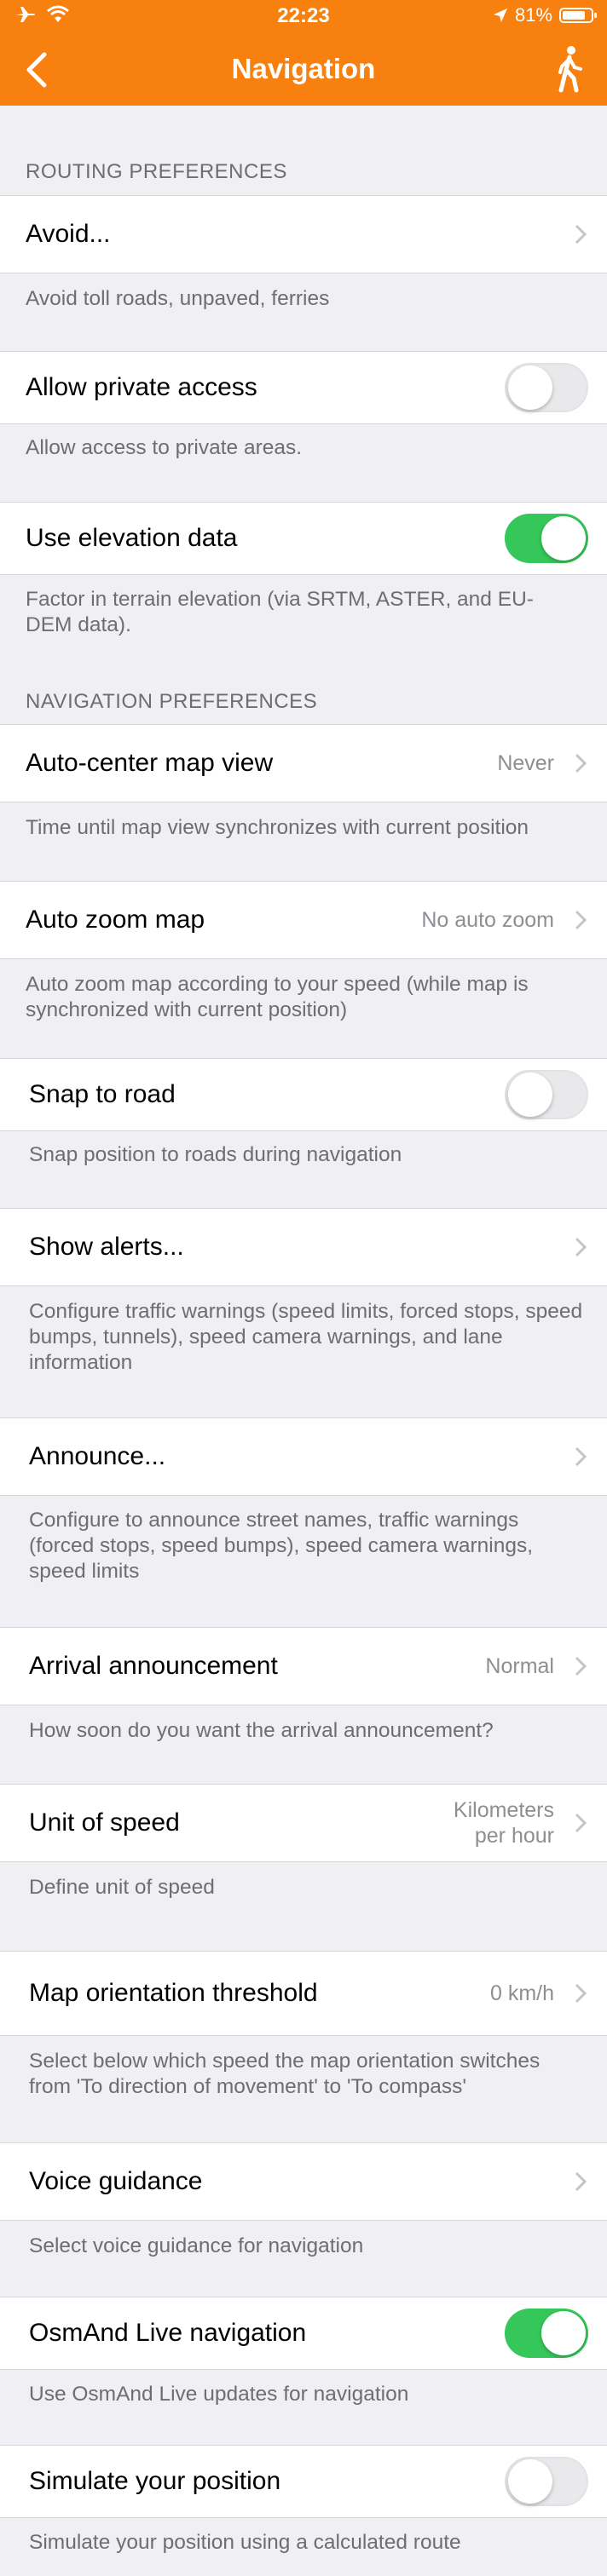  I want to click on elevation-row: Use elevation data, so click(303, 538).